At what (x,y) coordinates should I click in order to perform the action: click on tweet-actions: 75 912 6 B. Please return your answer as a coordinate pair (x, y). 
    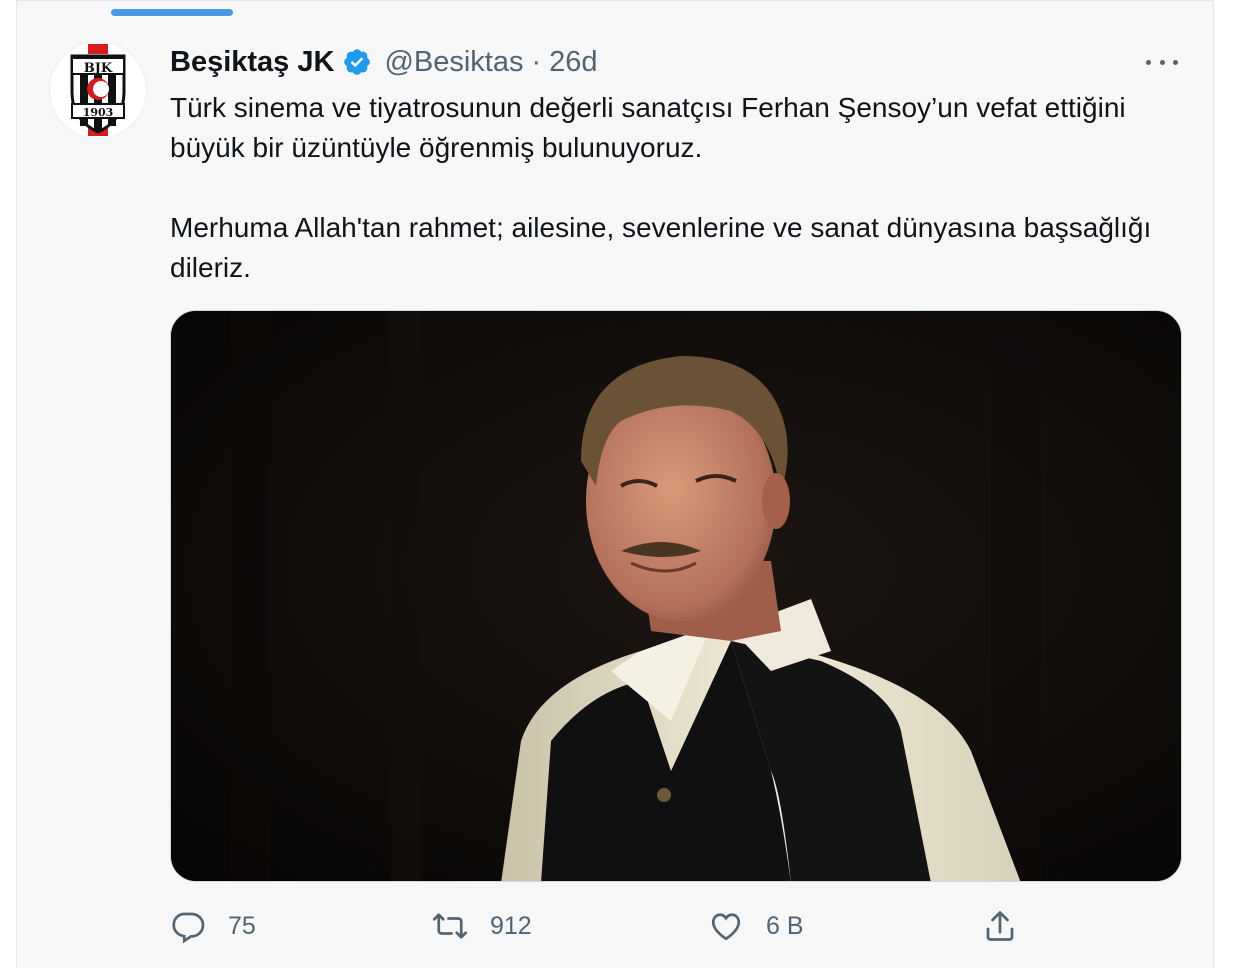
    Looking at the image, I should click on (610, 926).